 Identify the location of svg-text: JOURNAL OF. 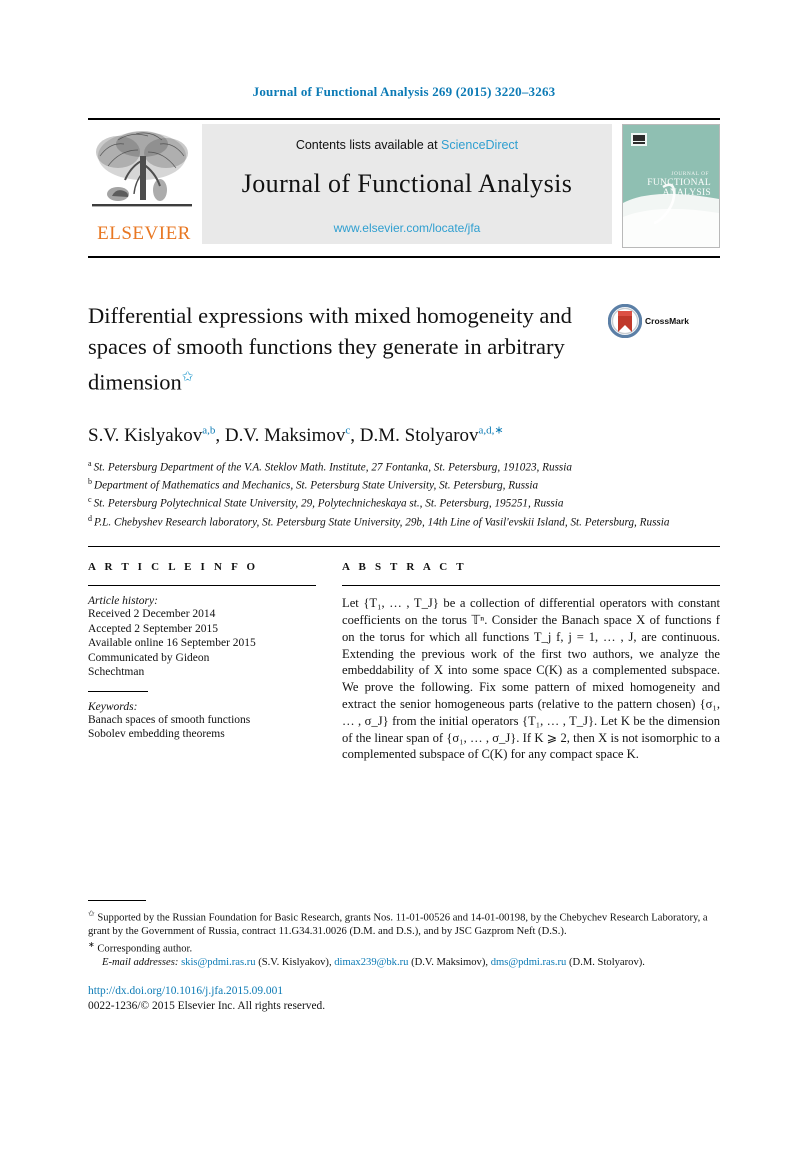
(690, 174).